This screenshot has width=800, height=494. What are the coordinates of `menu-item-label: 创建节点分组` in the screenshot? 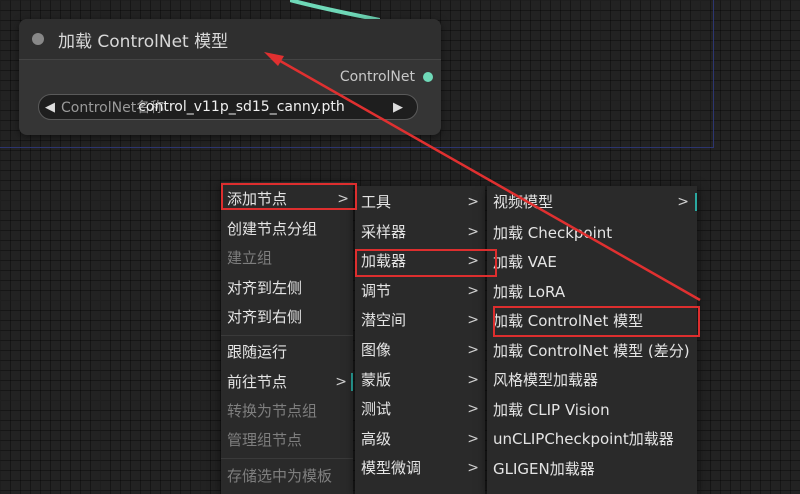 It's located at (272, 229).